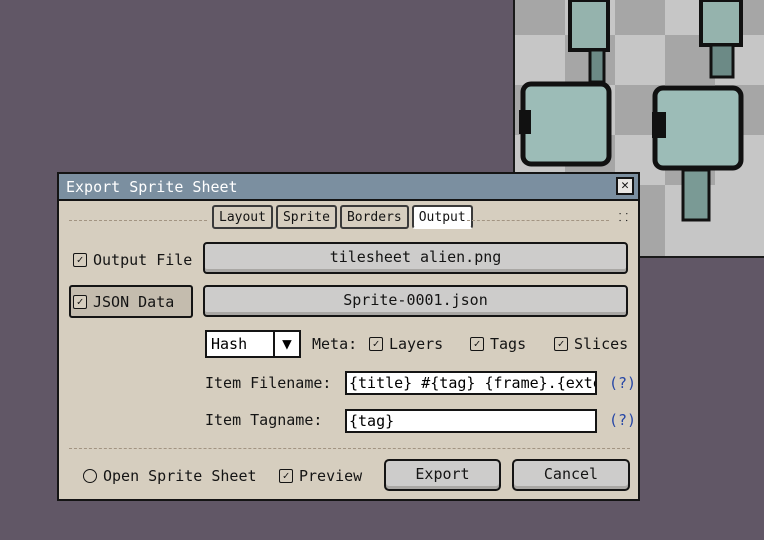 The height and width of the screenshot is (540, 764). I want to click on dropdown-arrow-icon: ▼, so click(286, 344).